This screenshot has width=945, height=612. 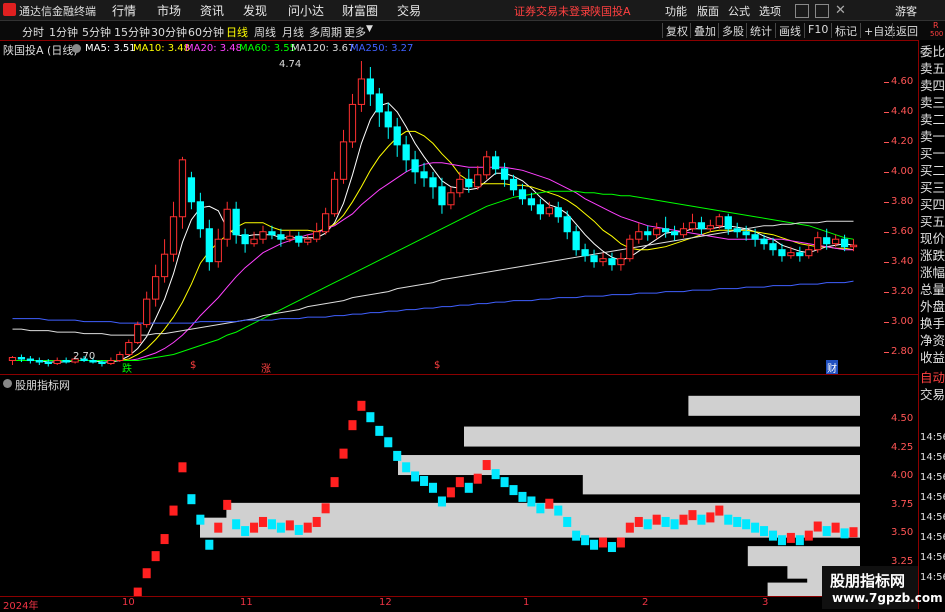 What do you see at coordinates (770, 11) in the screenshot?
I see `menu-xuanxiang: 选项` at bounding box center [770, 11].